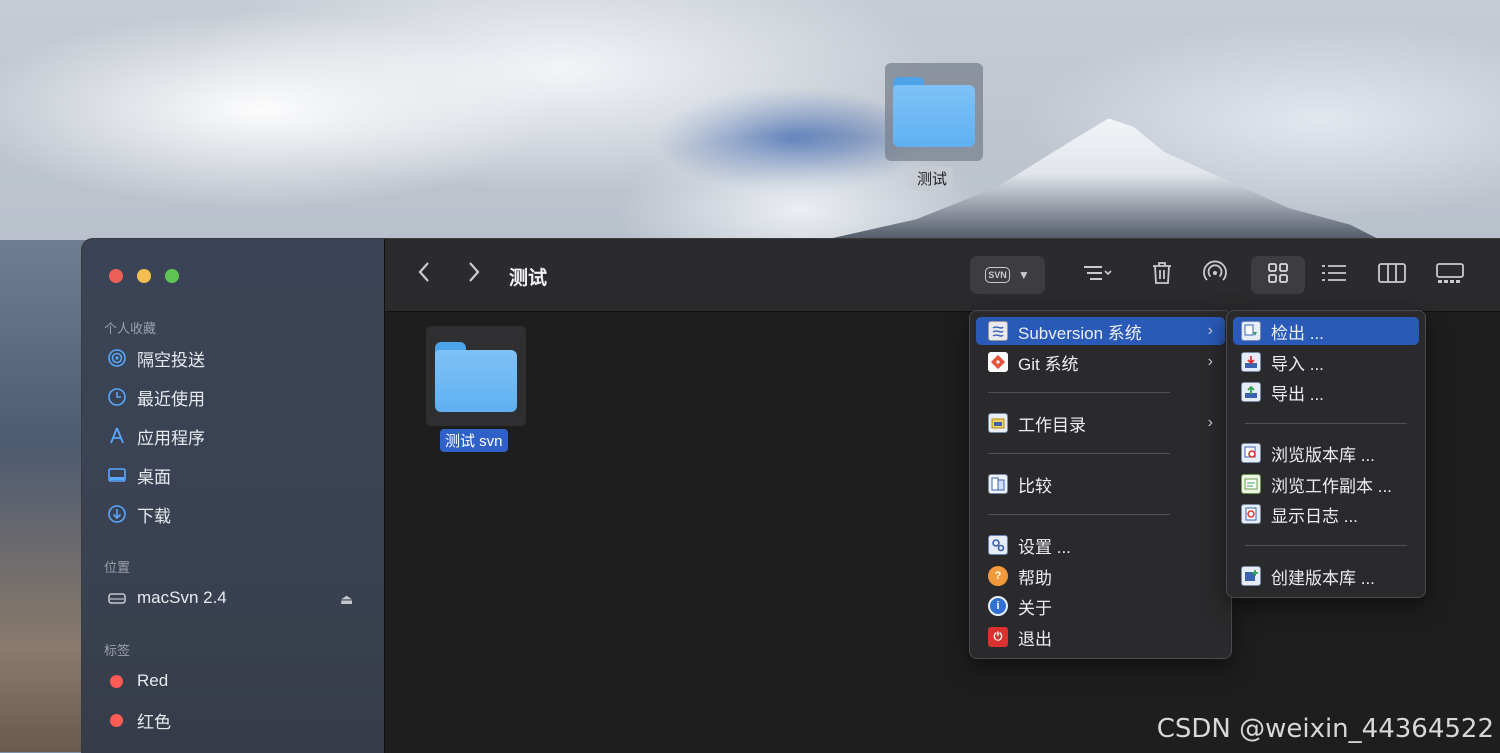 This screenshot has width=1500, height=753. What do you see at coordinates (1100, 576) in the screenshot?
I see `menu-item-help: ? 帮助` at bounding box center [1100, 576].